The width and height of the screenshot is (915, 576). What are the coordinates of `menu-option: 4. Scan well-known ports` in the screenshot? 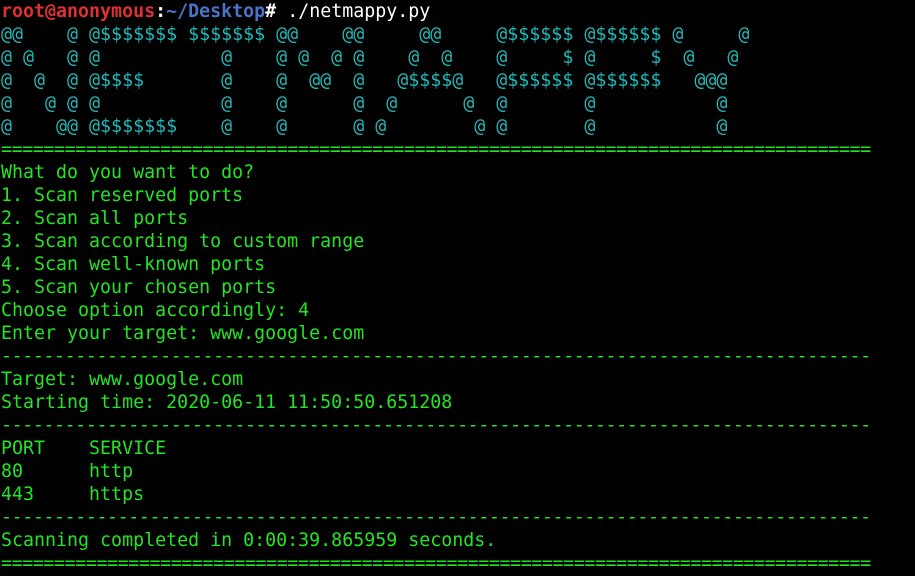 It's located at (133, 264).